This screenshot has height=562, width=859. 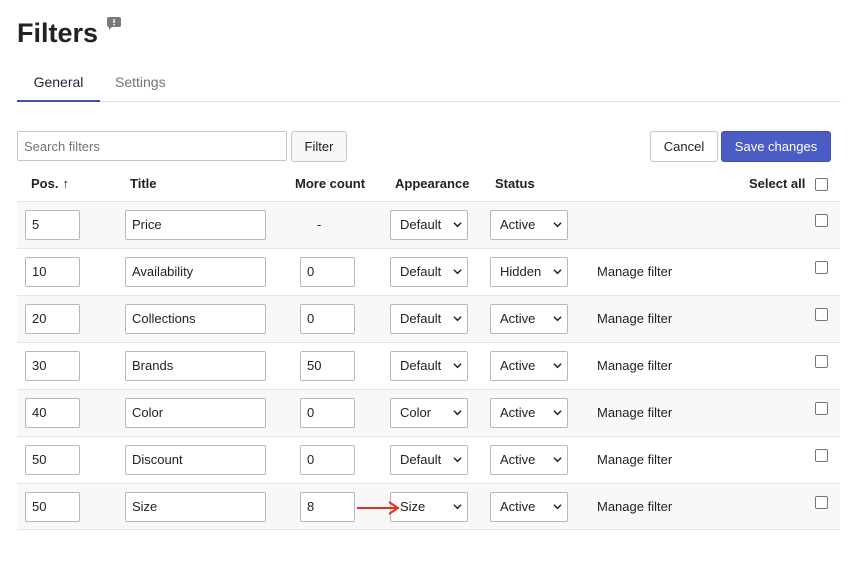 I want to click on column-header-pos: Pos. ↑, so click(x=50, y=184).